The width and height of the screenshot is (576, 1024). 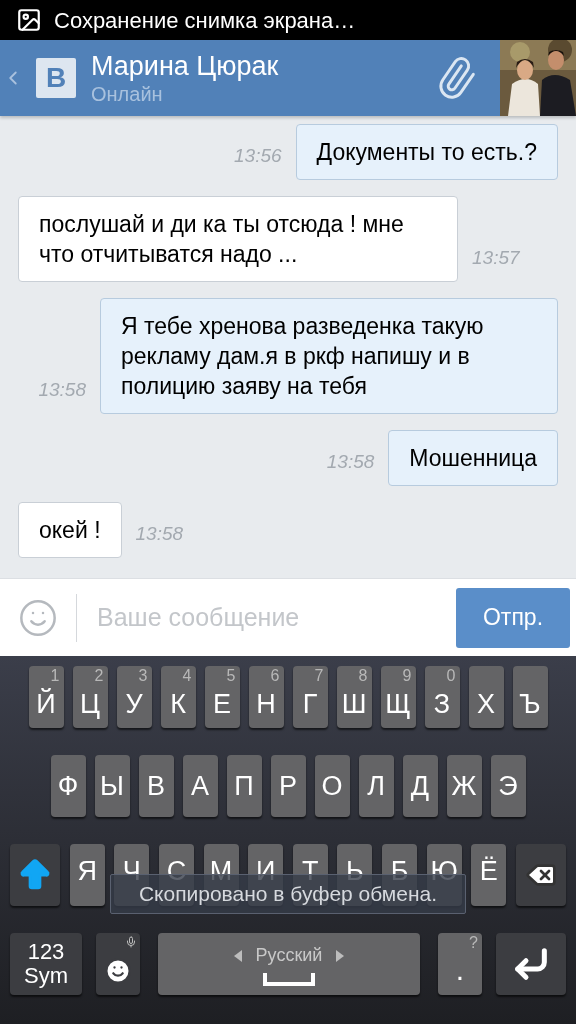 I want to click on key-label: А, so click(x=200, y=786).